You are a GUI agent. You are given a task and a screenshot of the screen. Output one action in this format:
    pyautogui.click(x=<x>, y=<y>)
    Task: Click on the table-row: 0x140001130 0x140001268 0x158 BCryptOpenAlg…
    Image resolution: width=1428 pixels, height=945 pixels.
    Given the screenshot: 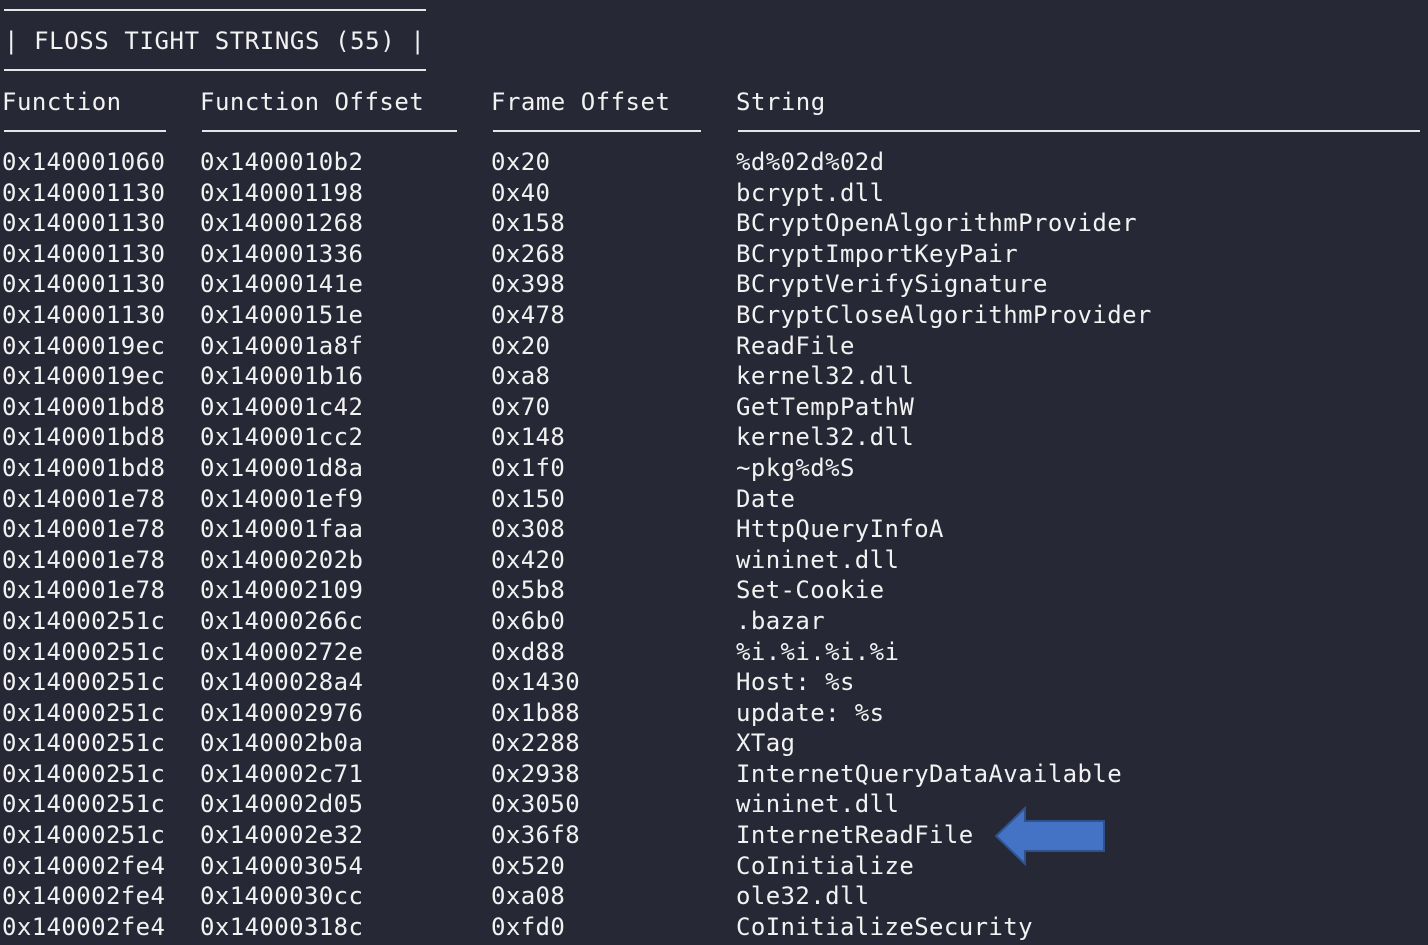 What is the action you would take?
    pyautogui.click(x=714, y=223)
    